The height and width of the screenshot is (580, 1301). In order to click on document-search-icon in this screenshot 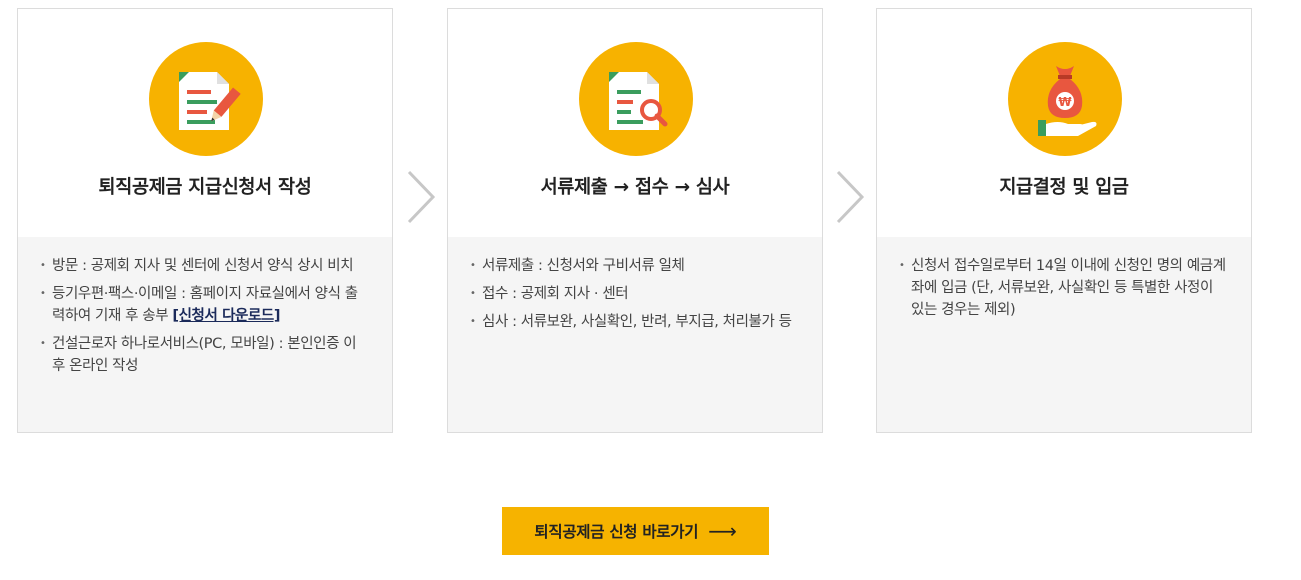, I will do `click(636, 99)`.